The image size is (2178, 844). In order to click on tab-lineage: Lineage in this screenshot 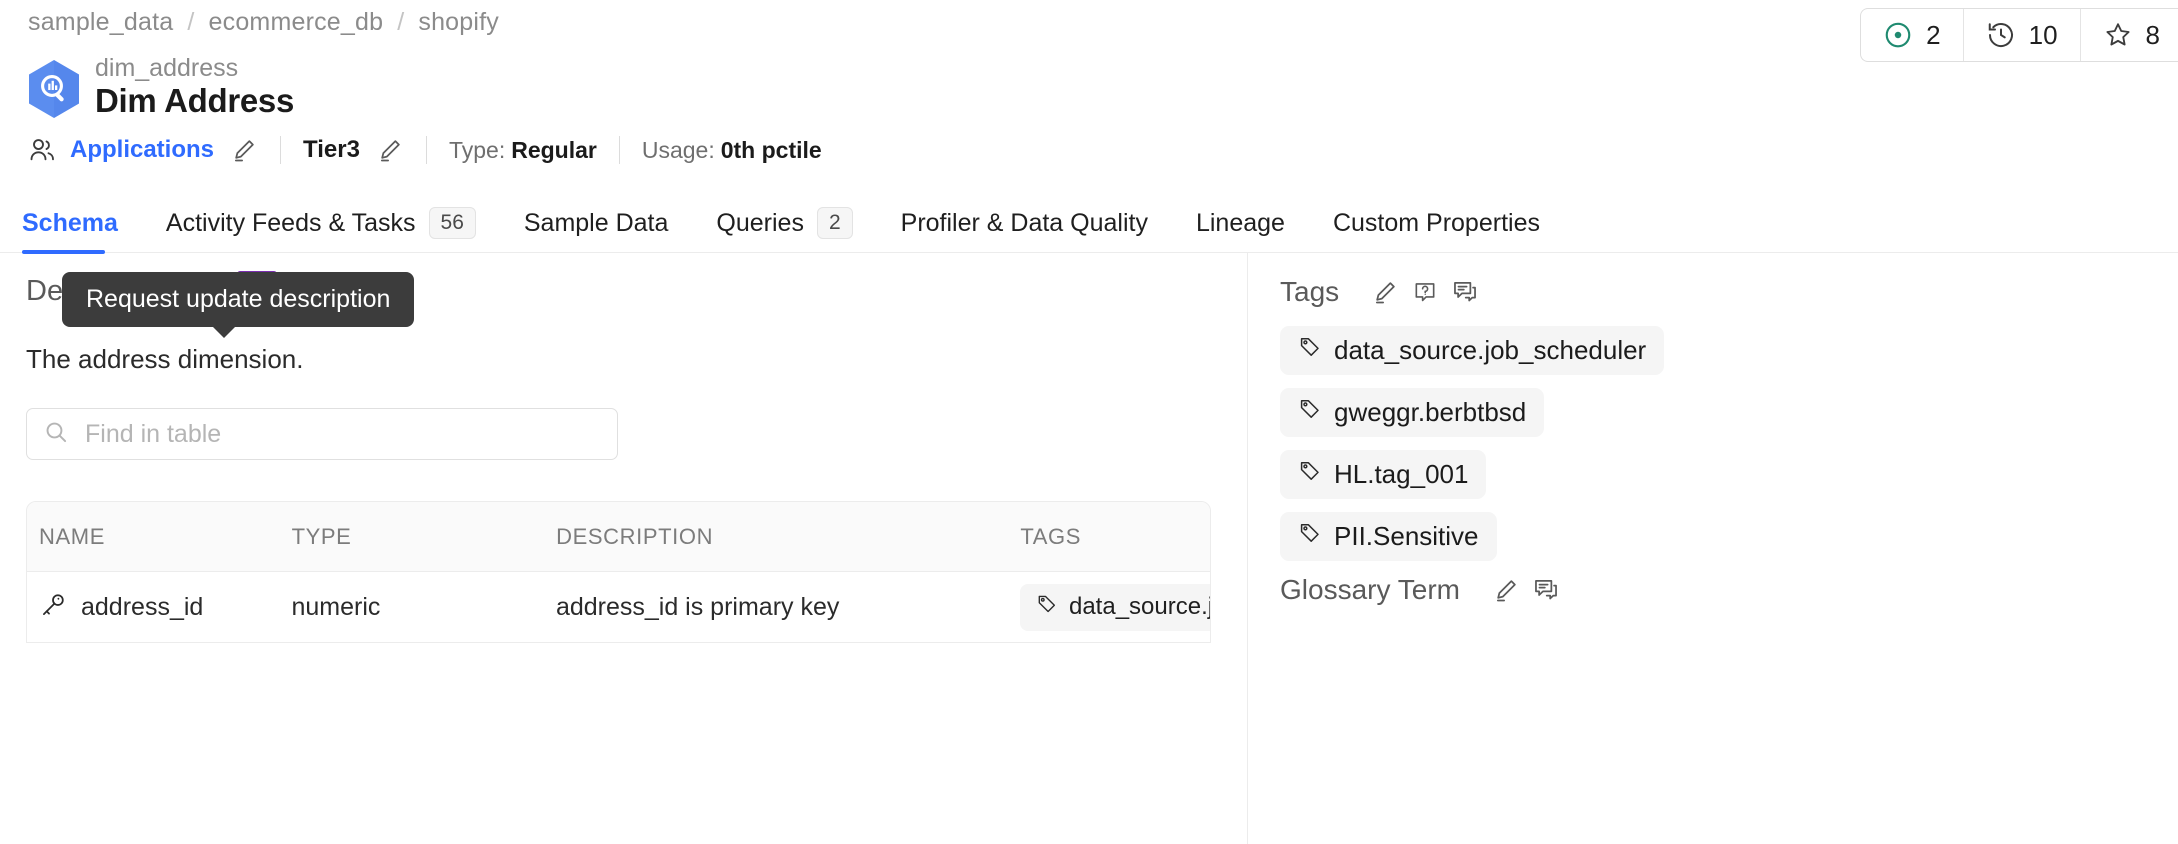, I will do `click(1240, 223)`.